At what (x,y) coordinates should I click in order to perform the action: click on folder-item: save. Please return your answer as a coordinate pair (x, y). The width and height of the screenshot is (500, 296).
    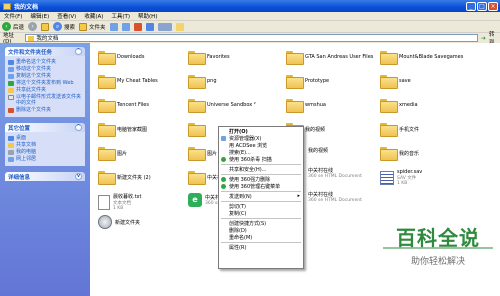
    Looking at the image, I should click on (395, 82).